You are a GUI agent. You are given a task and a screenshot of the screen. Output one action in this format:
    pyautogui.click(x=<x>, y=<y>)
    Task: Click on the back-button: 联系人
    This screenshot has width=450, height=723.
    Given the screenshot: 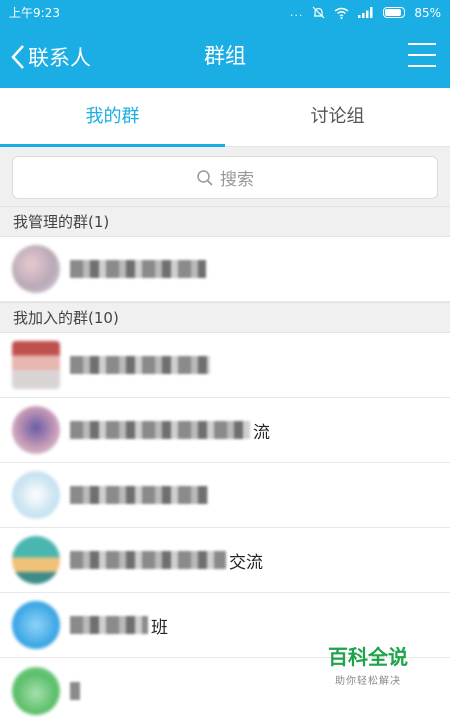 What is the action you would take?
    pyautogui.click(x=50, y=56)
    